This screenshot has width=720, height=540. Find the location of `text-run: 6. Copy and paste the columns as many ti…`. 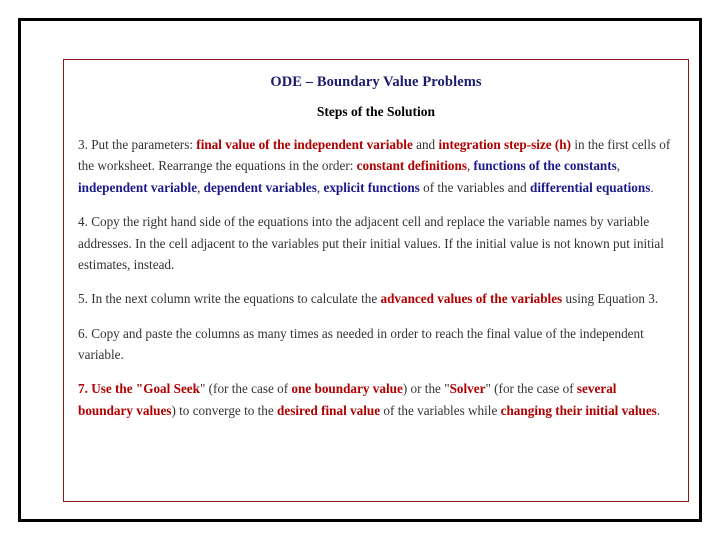

text-run: 6. Copy and paste the columns as many ti… is located at coordinates (361, 343).